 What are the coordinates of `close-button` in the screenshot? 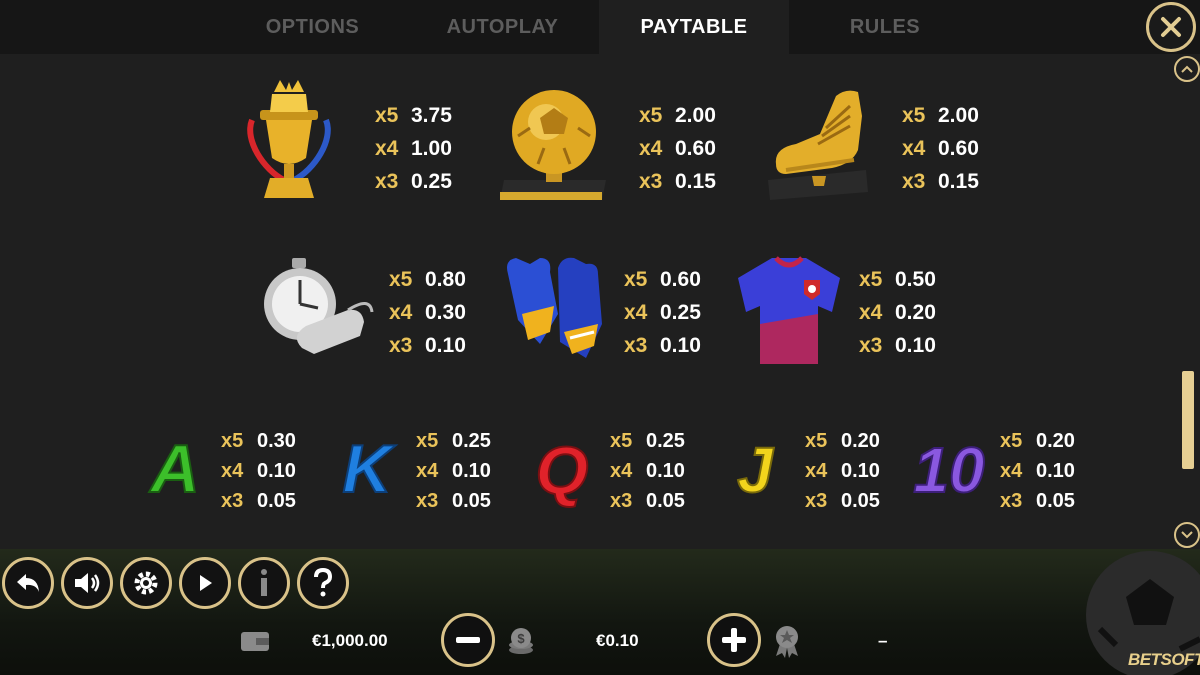 It's located at (1171, 27).